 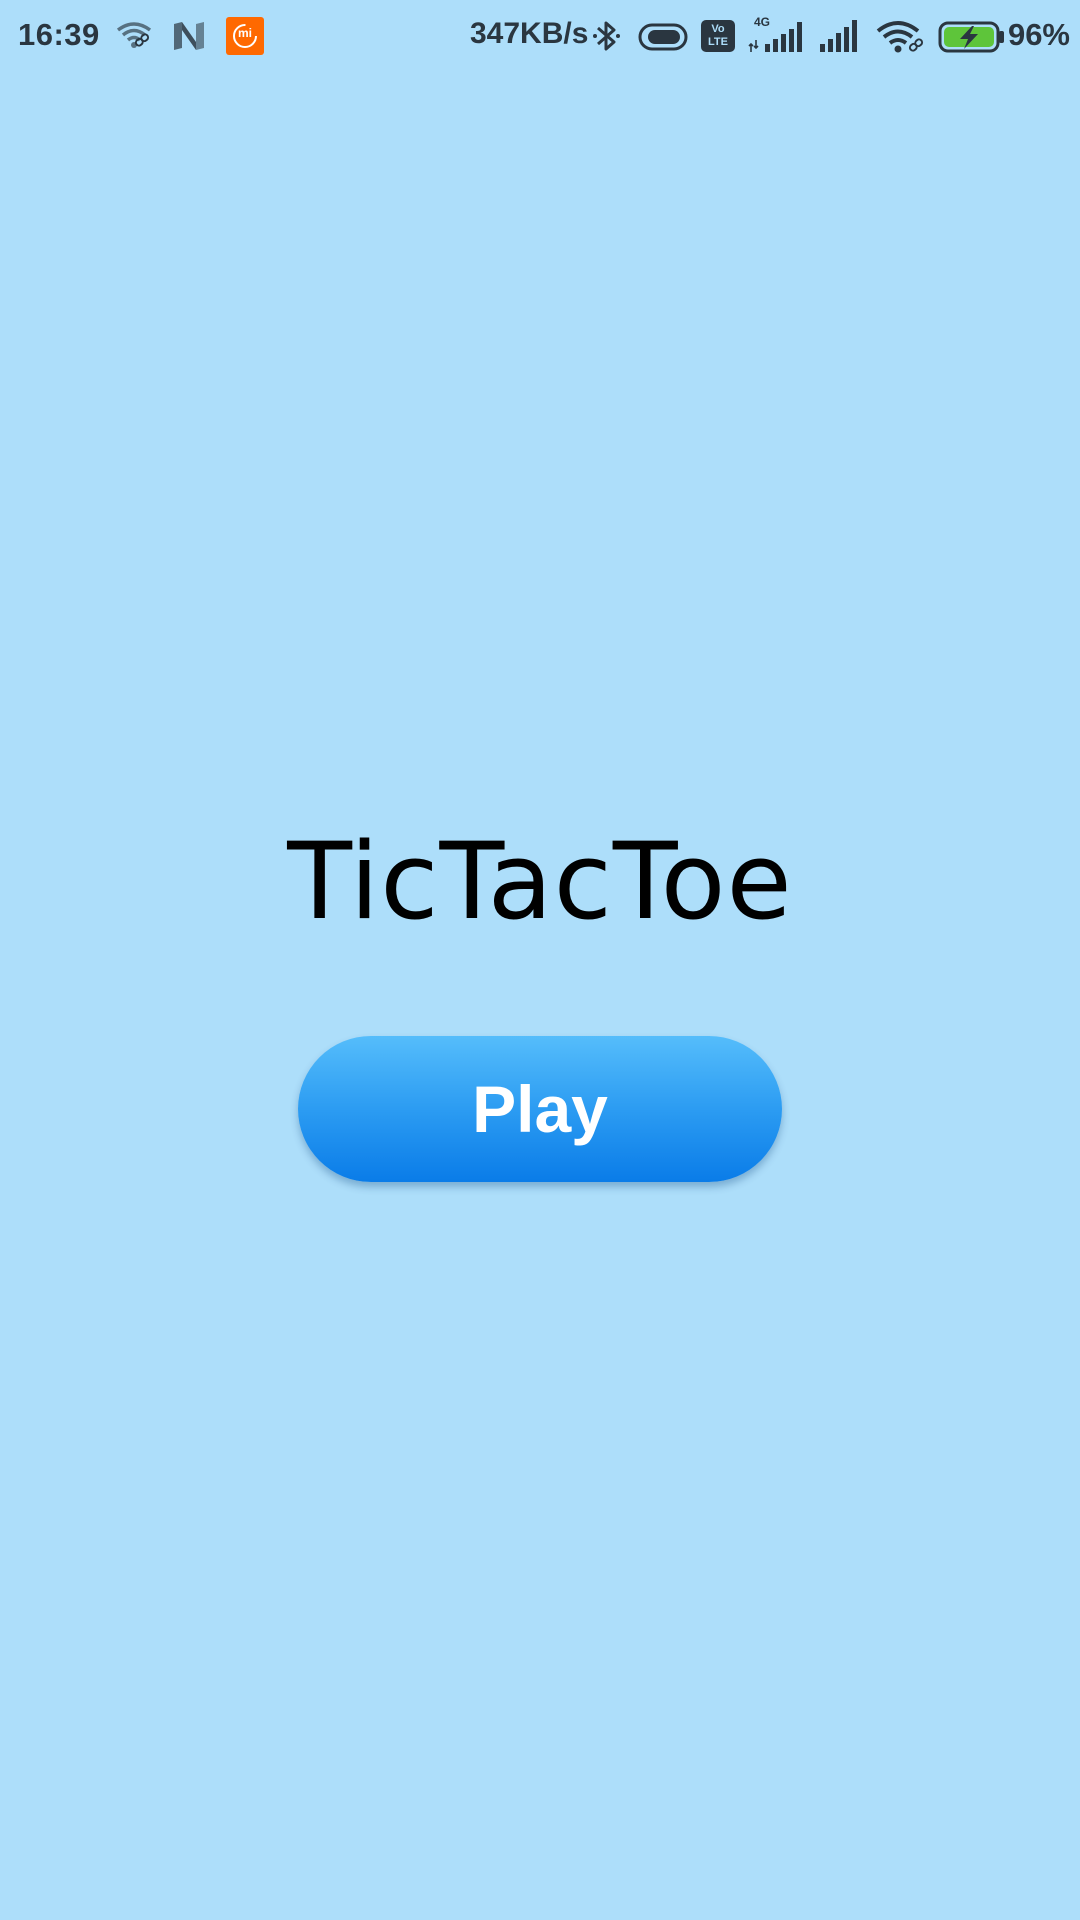 I want to click on battery-percent: 96%, so click(x=1038, y=34).